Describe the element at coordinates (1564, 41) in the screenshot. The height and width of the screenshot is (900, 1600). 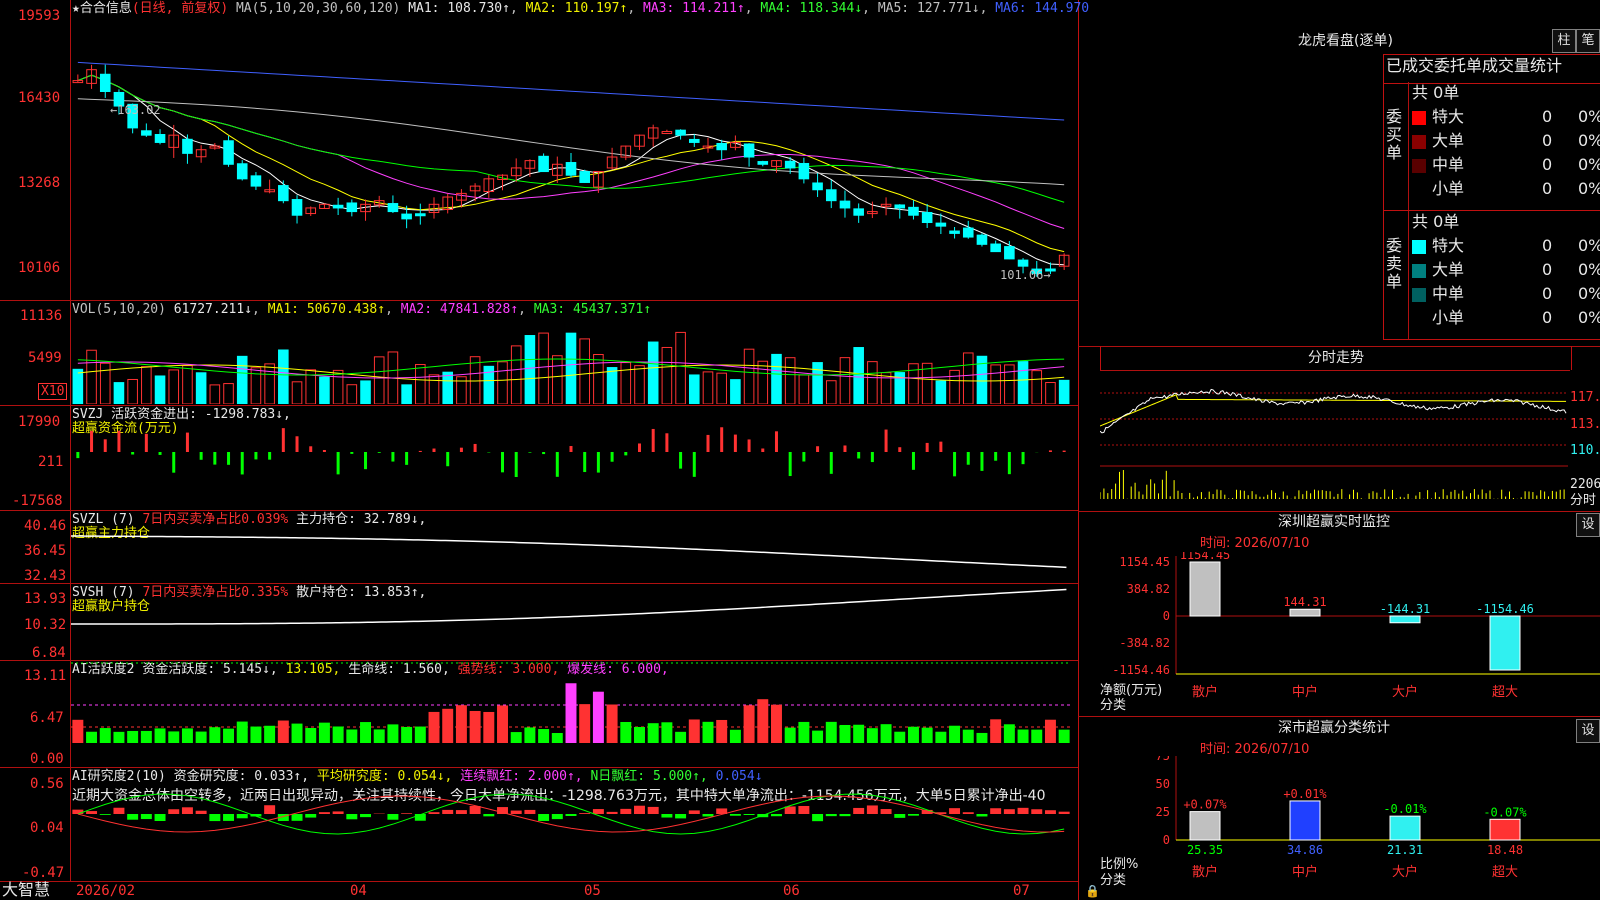
I see `column-view-button: 柱` at that location.